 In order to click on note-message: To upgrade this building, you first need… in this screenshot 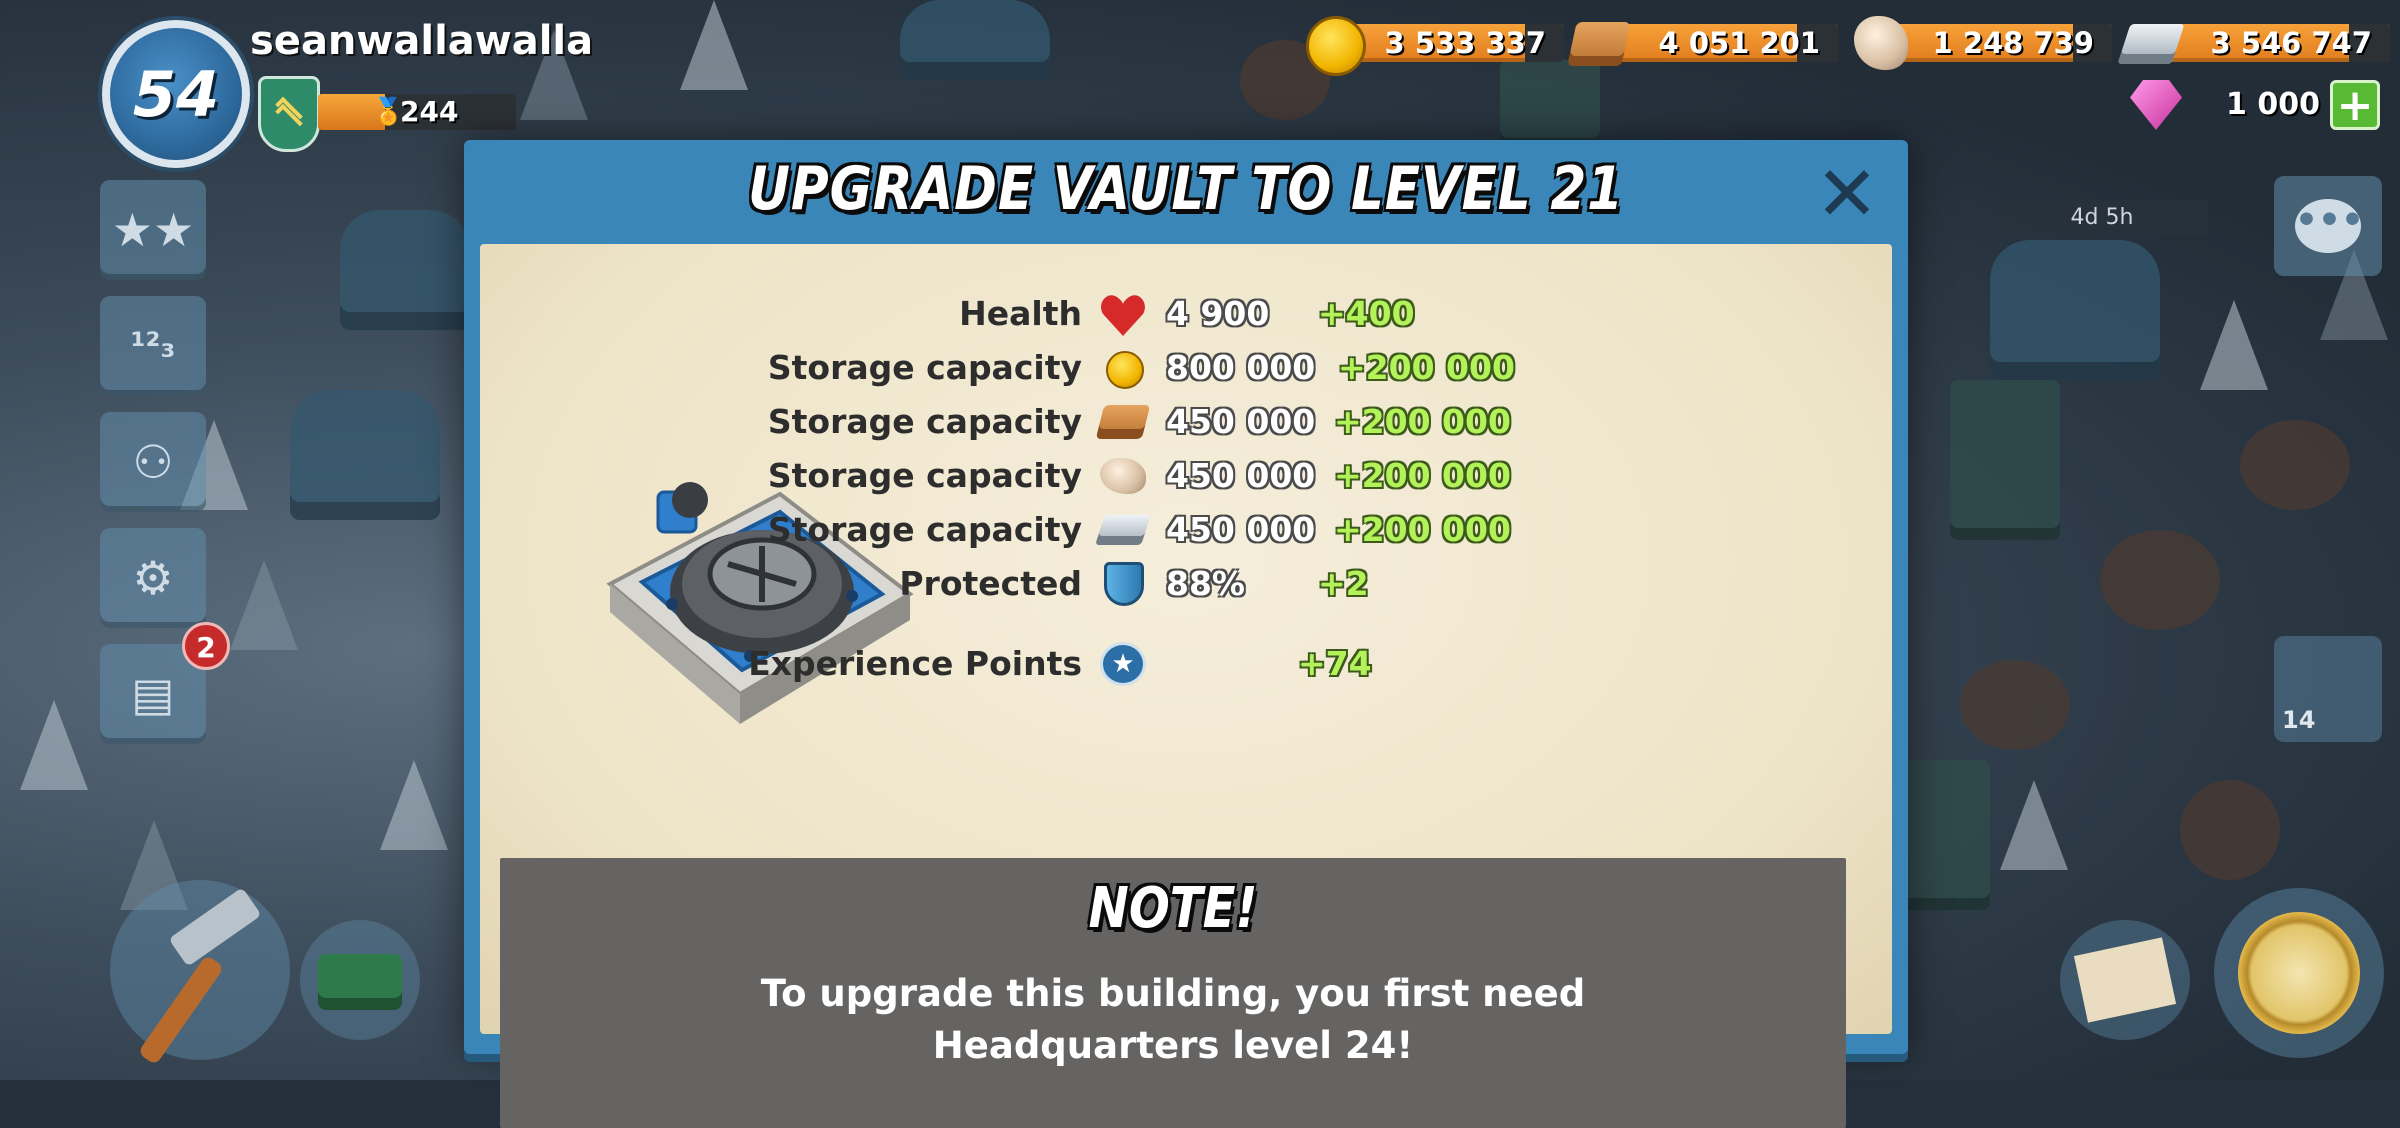, I will do `click(1173, 1020)`.